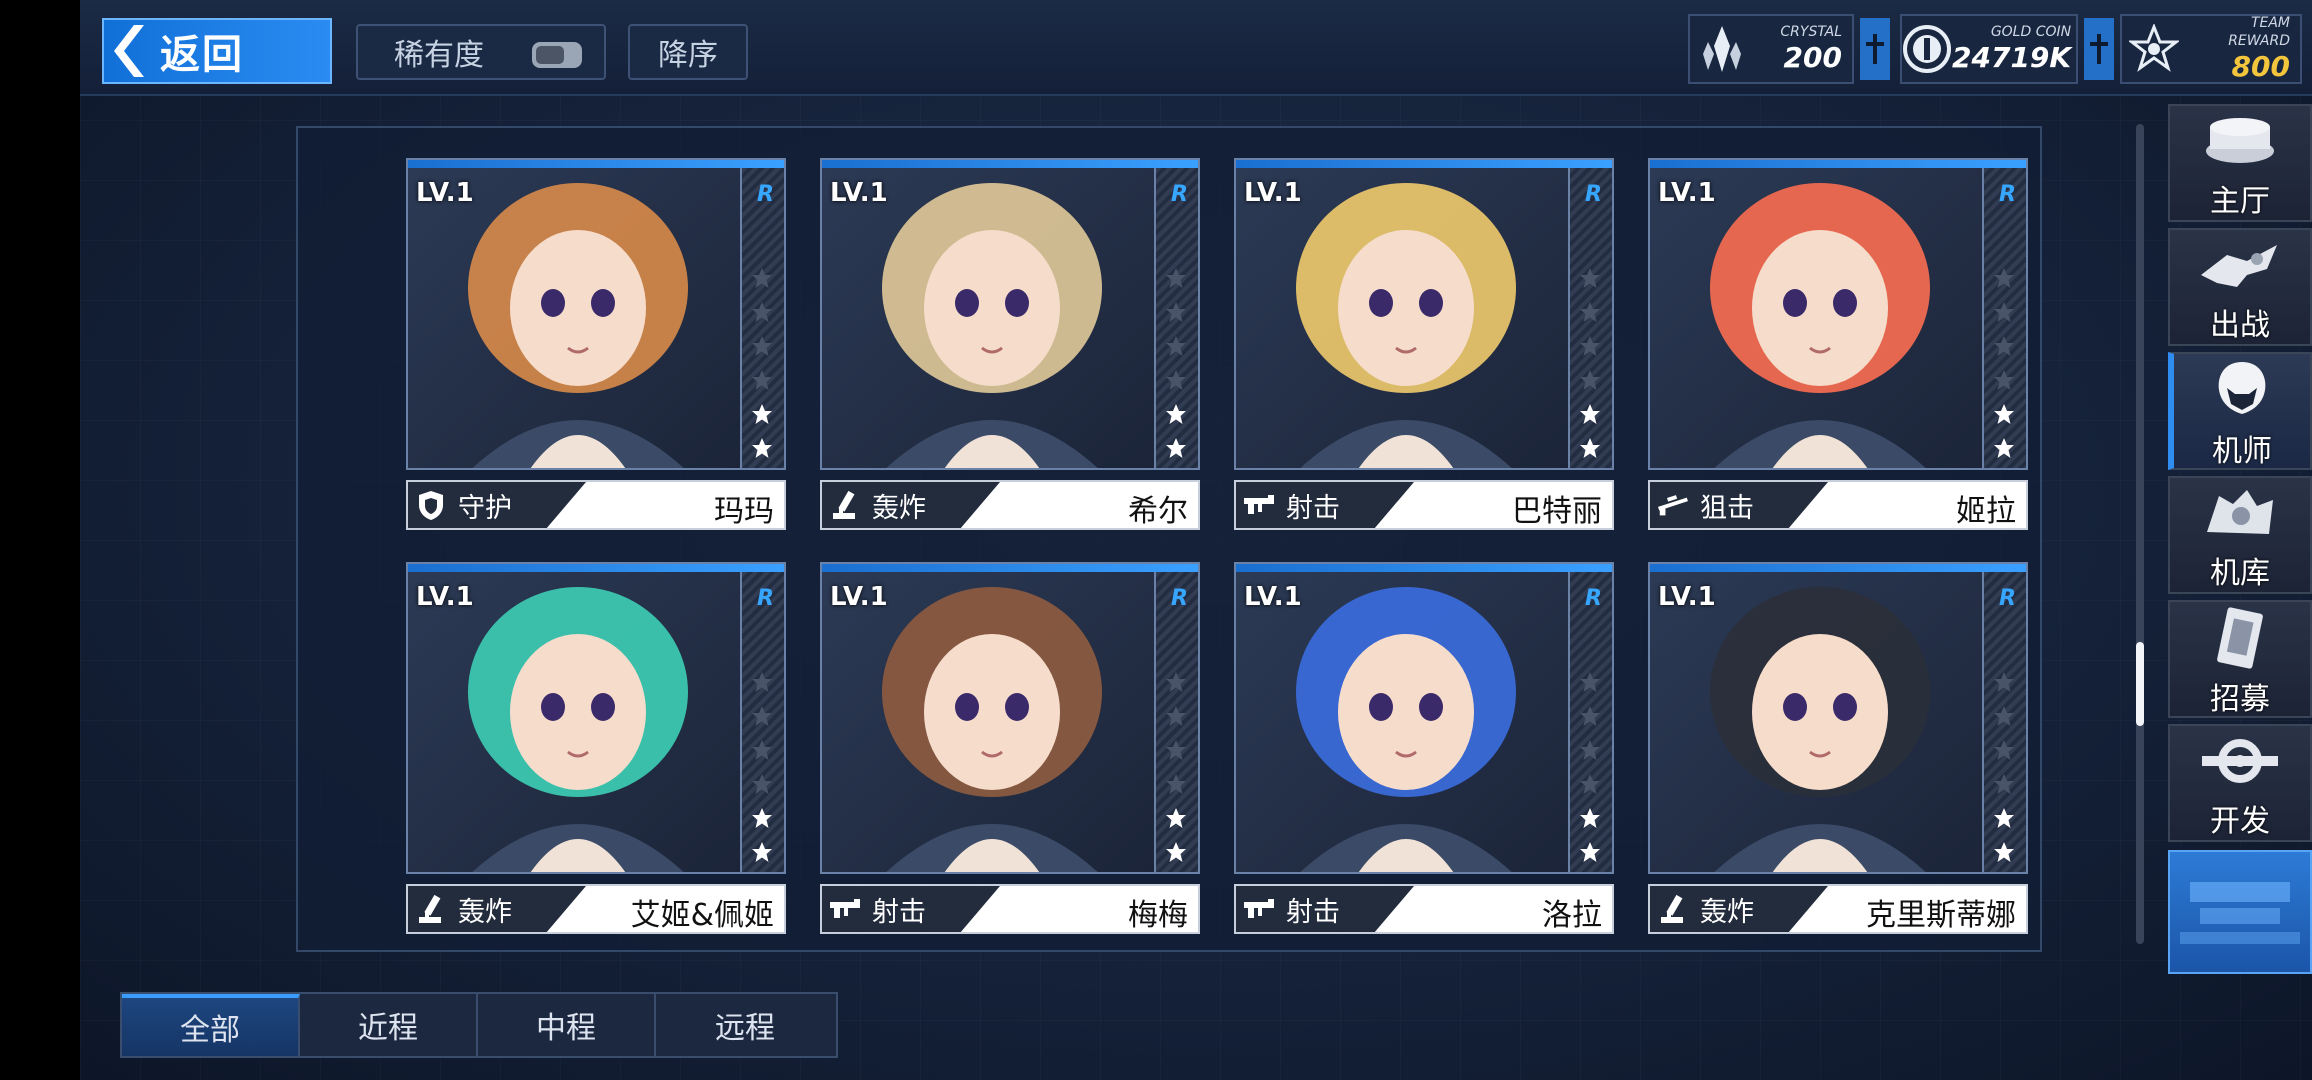 Image resolution: width=2312 pixels, height=1080 pixels. Describe the element at coordinates (1771, 49) in the screenshot. I see `crystal-counter: CRYSTAL 200` at that location.